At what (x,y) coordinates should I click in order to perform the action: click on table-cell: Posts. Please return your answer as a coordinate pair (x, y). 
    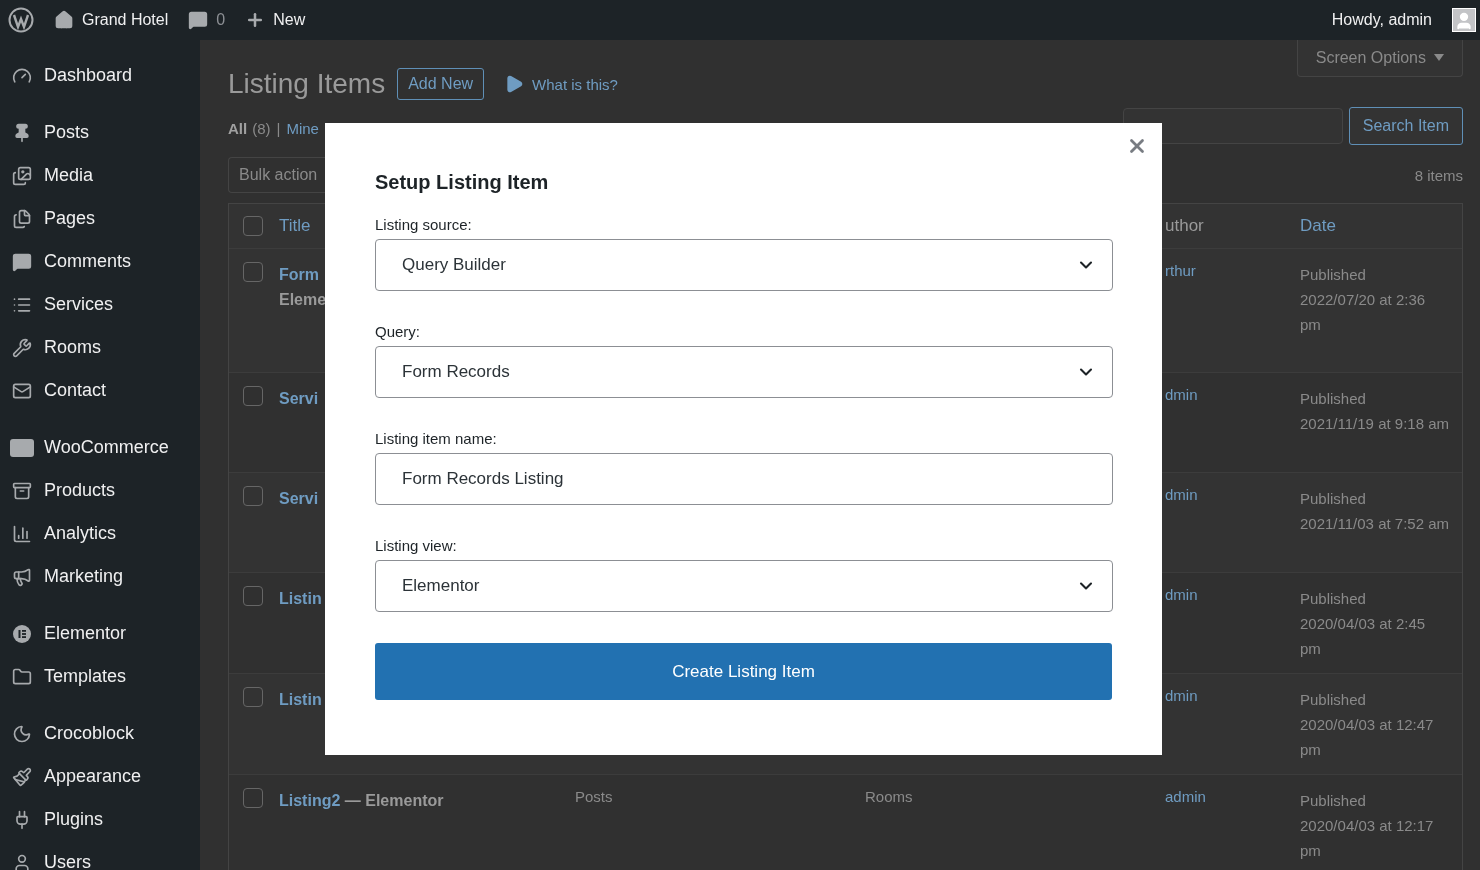
    Looking at the image, I should click on (594, 796).